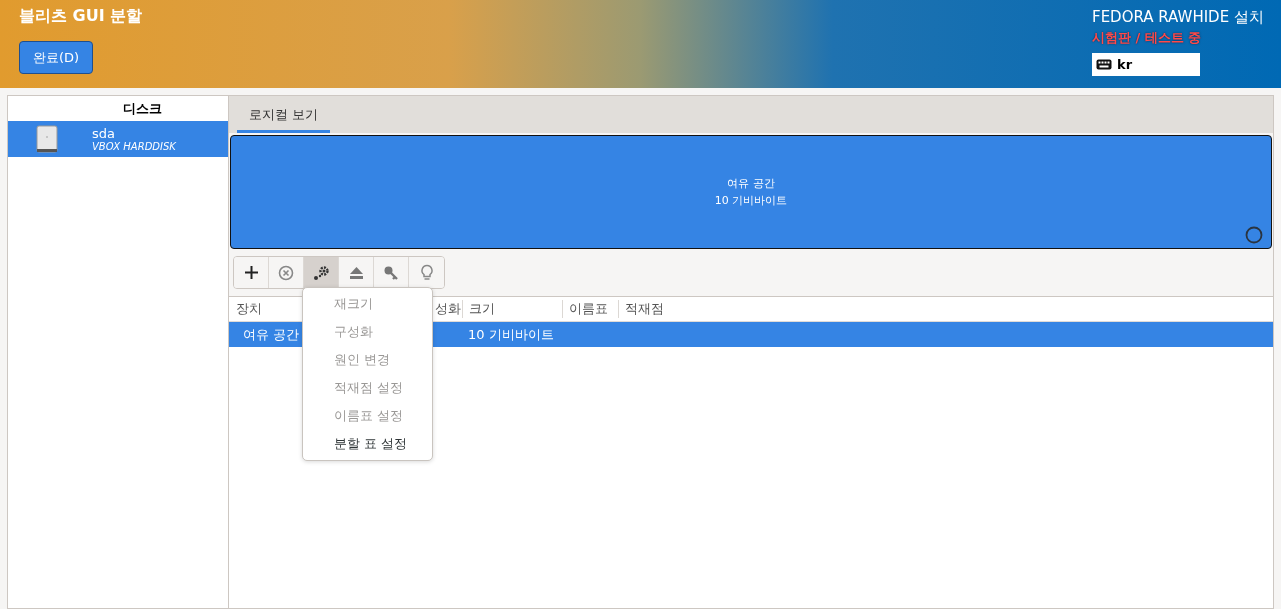 The height and width of the screenshot is (609, 1281). Describe the element at coordinates (511, 334) in the screenshot. I see `table-cell: 10 기비바이트` at that location.